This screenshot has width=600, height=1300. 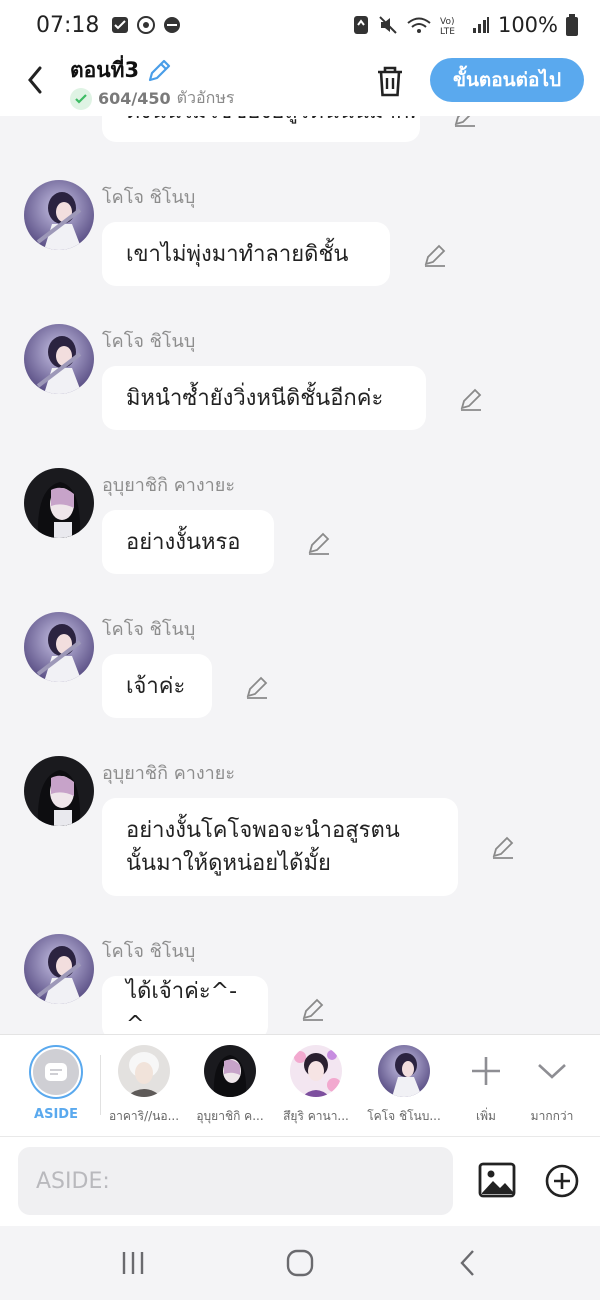 I want to click on volte-icon: Vo)LTE, so click(x=447, y=26).